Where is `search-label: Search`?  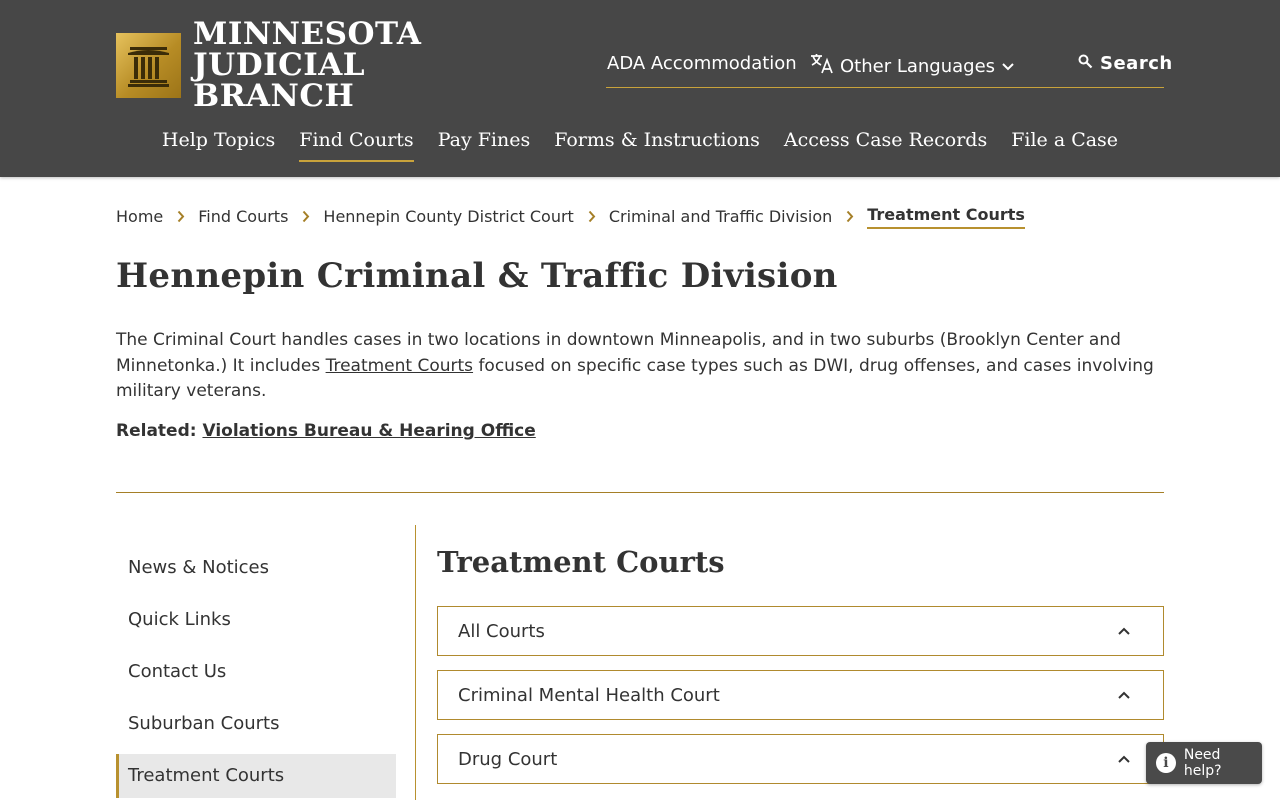
search-label: Search is located at coordinates (1136, 63).